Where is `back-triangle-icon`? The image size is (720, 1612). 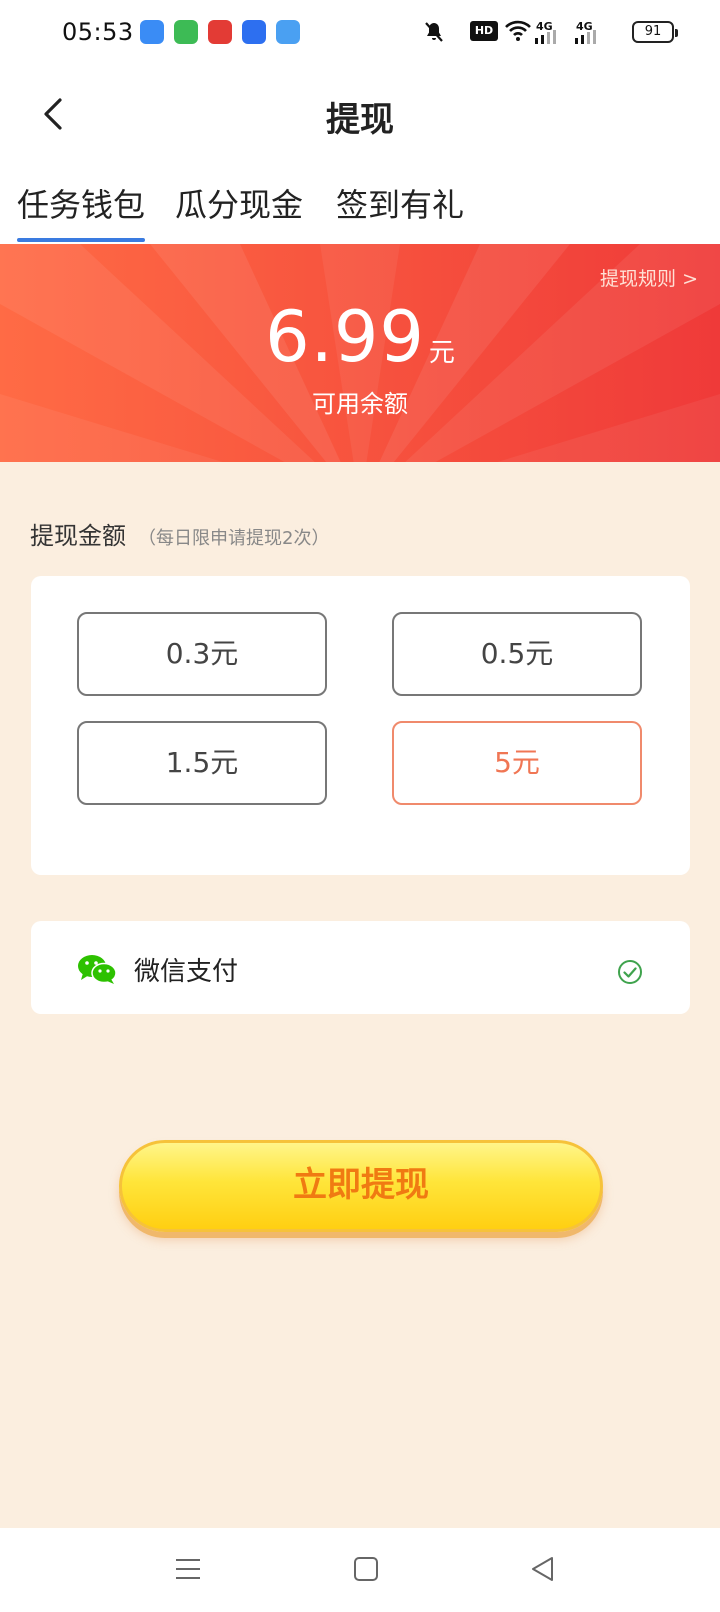
back-triangle-icon is located at coordinates (543, 1569).